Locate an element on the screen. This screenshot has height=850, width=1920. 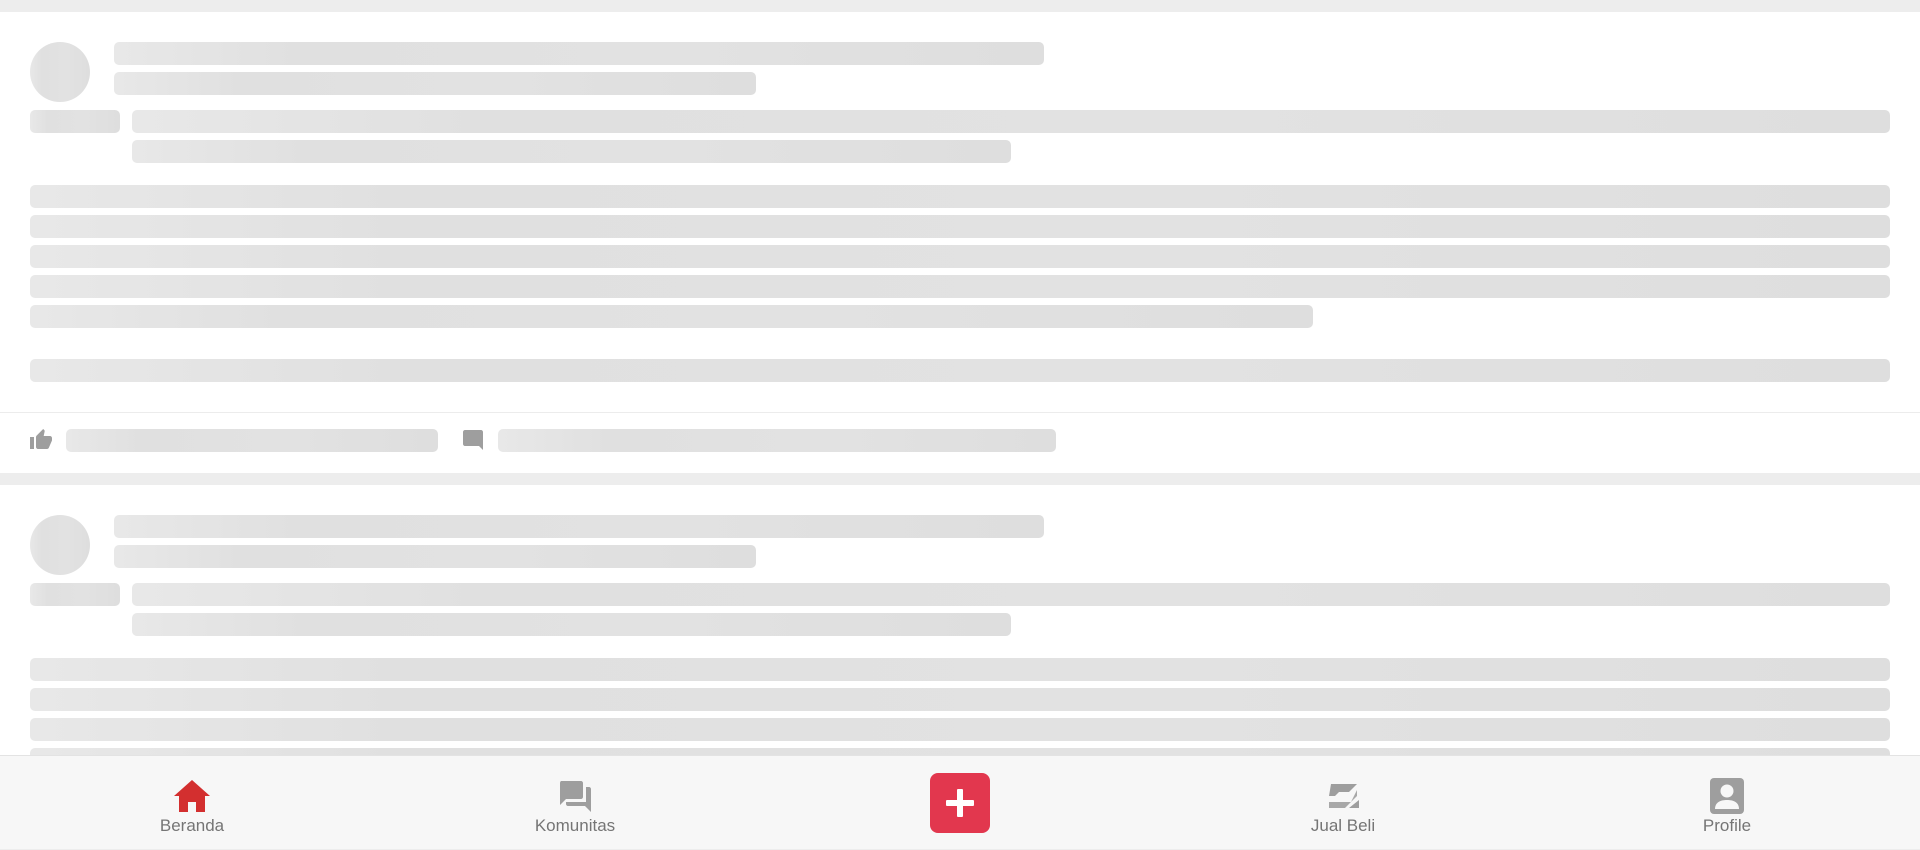
nav-label: Jual Beli is located at coordinates (1343, 825).